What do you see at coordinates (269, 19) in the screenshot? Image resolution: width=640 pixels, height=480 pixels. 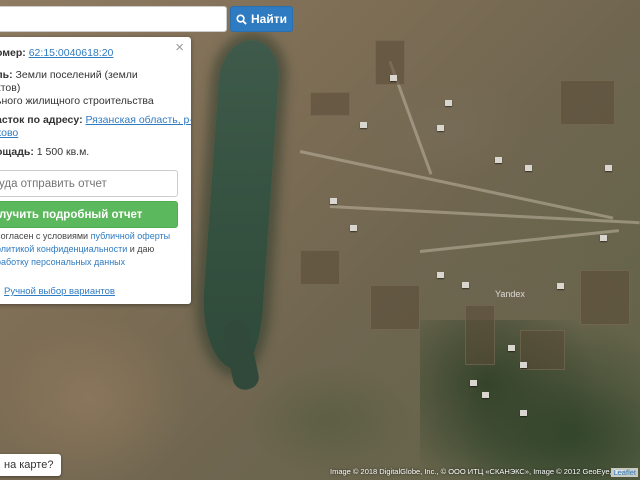 I see `search-button-label: Найти` at bounding box center [269, 19].